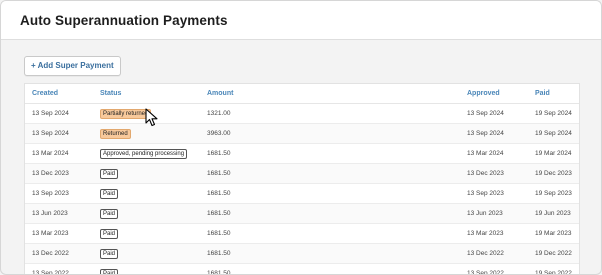 Image resolution: width=602 pixels, height=275 pixels. Describe the element at coordinates (330, 133) in the screenshot. I see `cell-amount: 3963.00` at that location.